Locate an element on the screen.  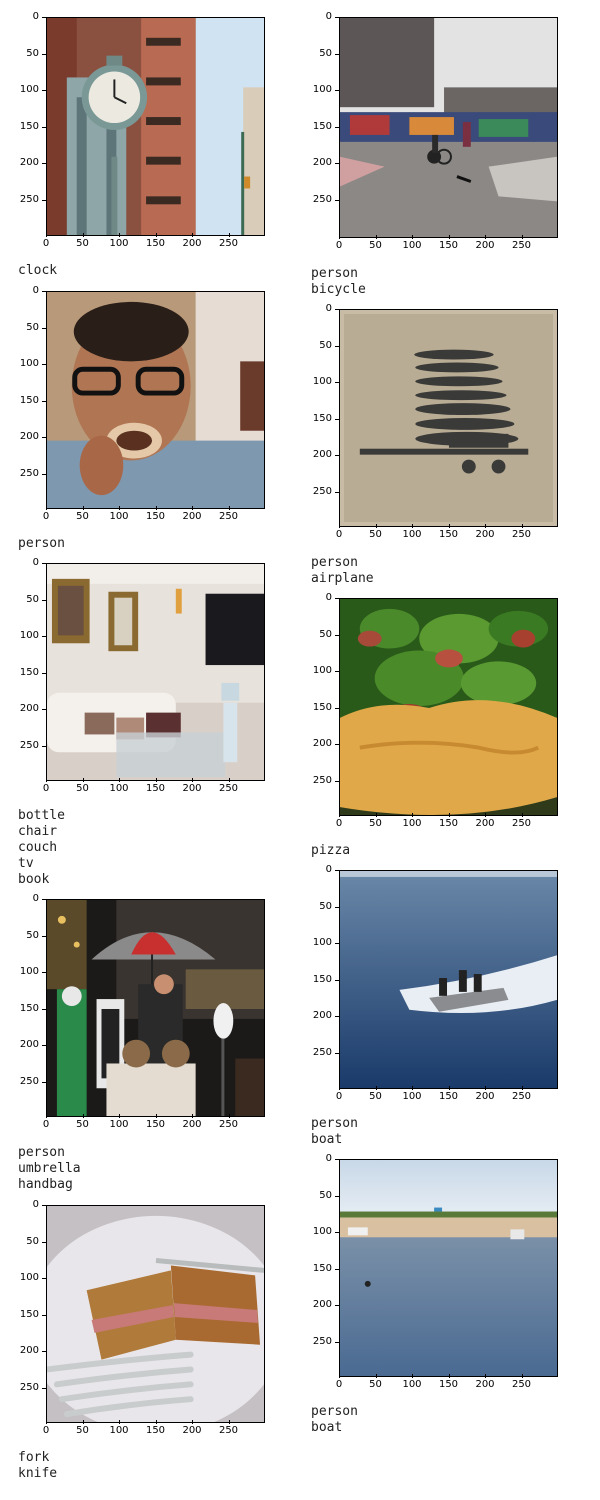
speedboat-image is located at coordinates (448, 979).